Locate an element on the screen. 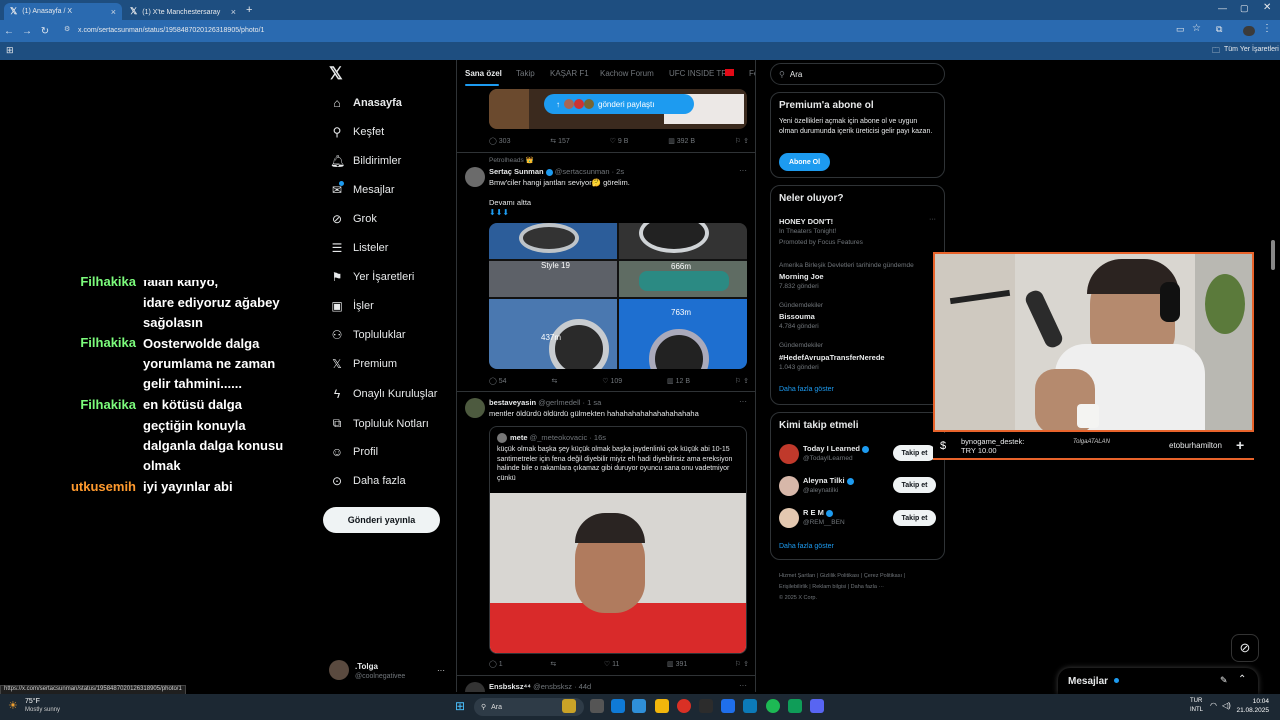 This screenshot has height=720, width=1280. tab-kachow-forum: Kachow Forum is located at coordinates (627, 73).